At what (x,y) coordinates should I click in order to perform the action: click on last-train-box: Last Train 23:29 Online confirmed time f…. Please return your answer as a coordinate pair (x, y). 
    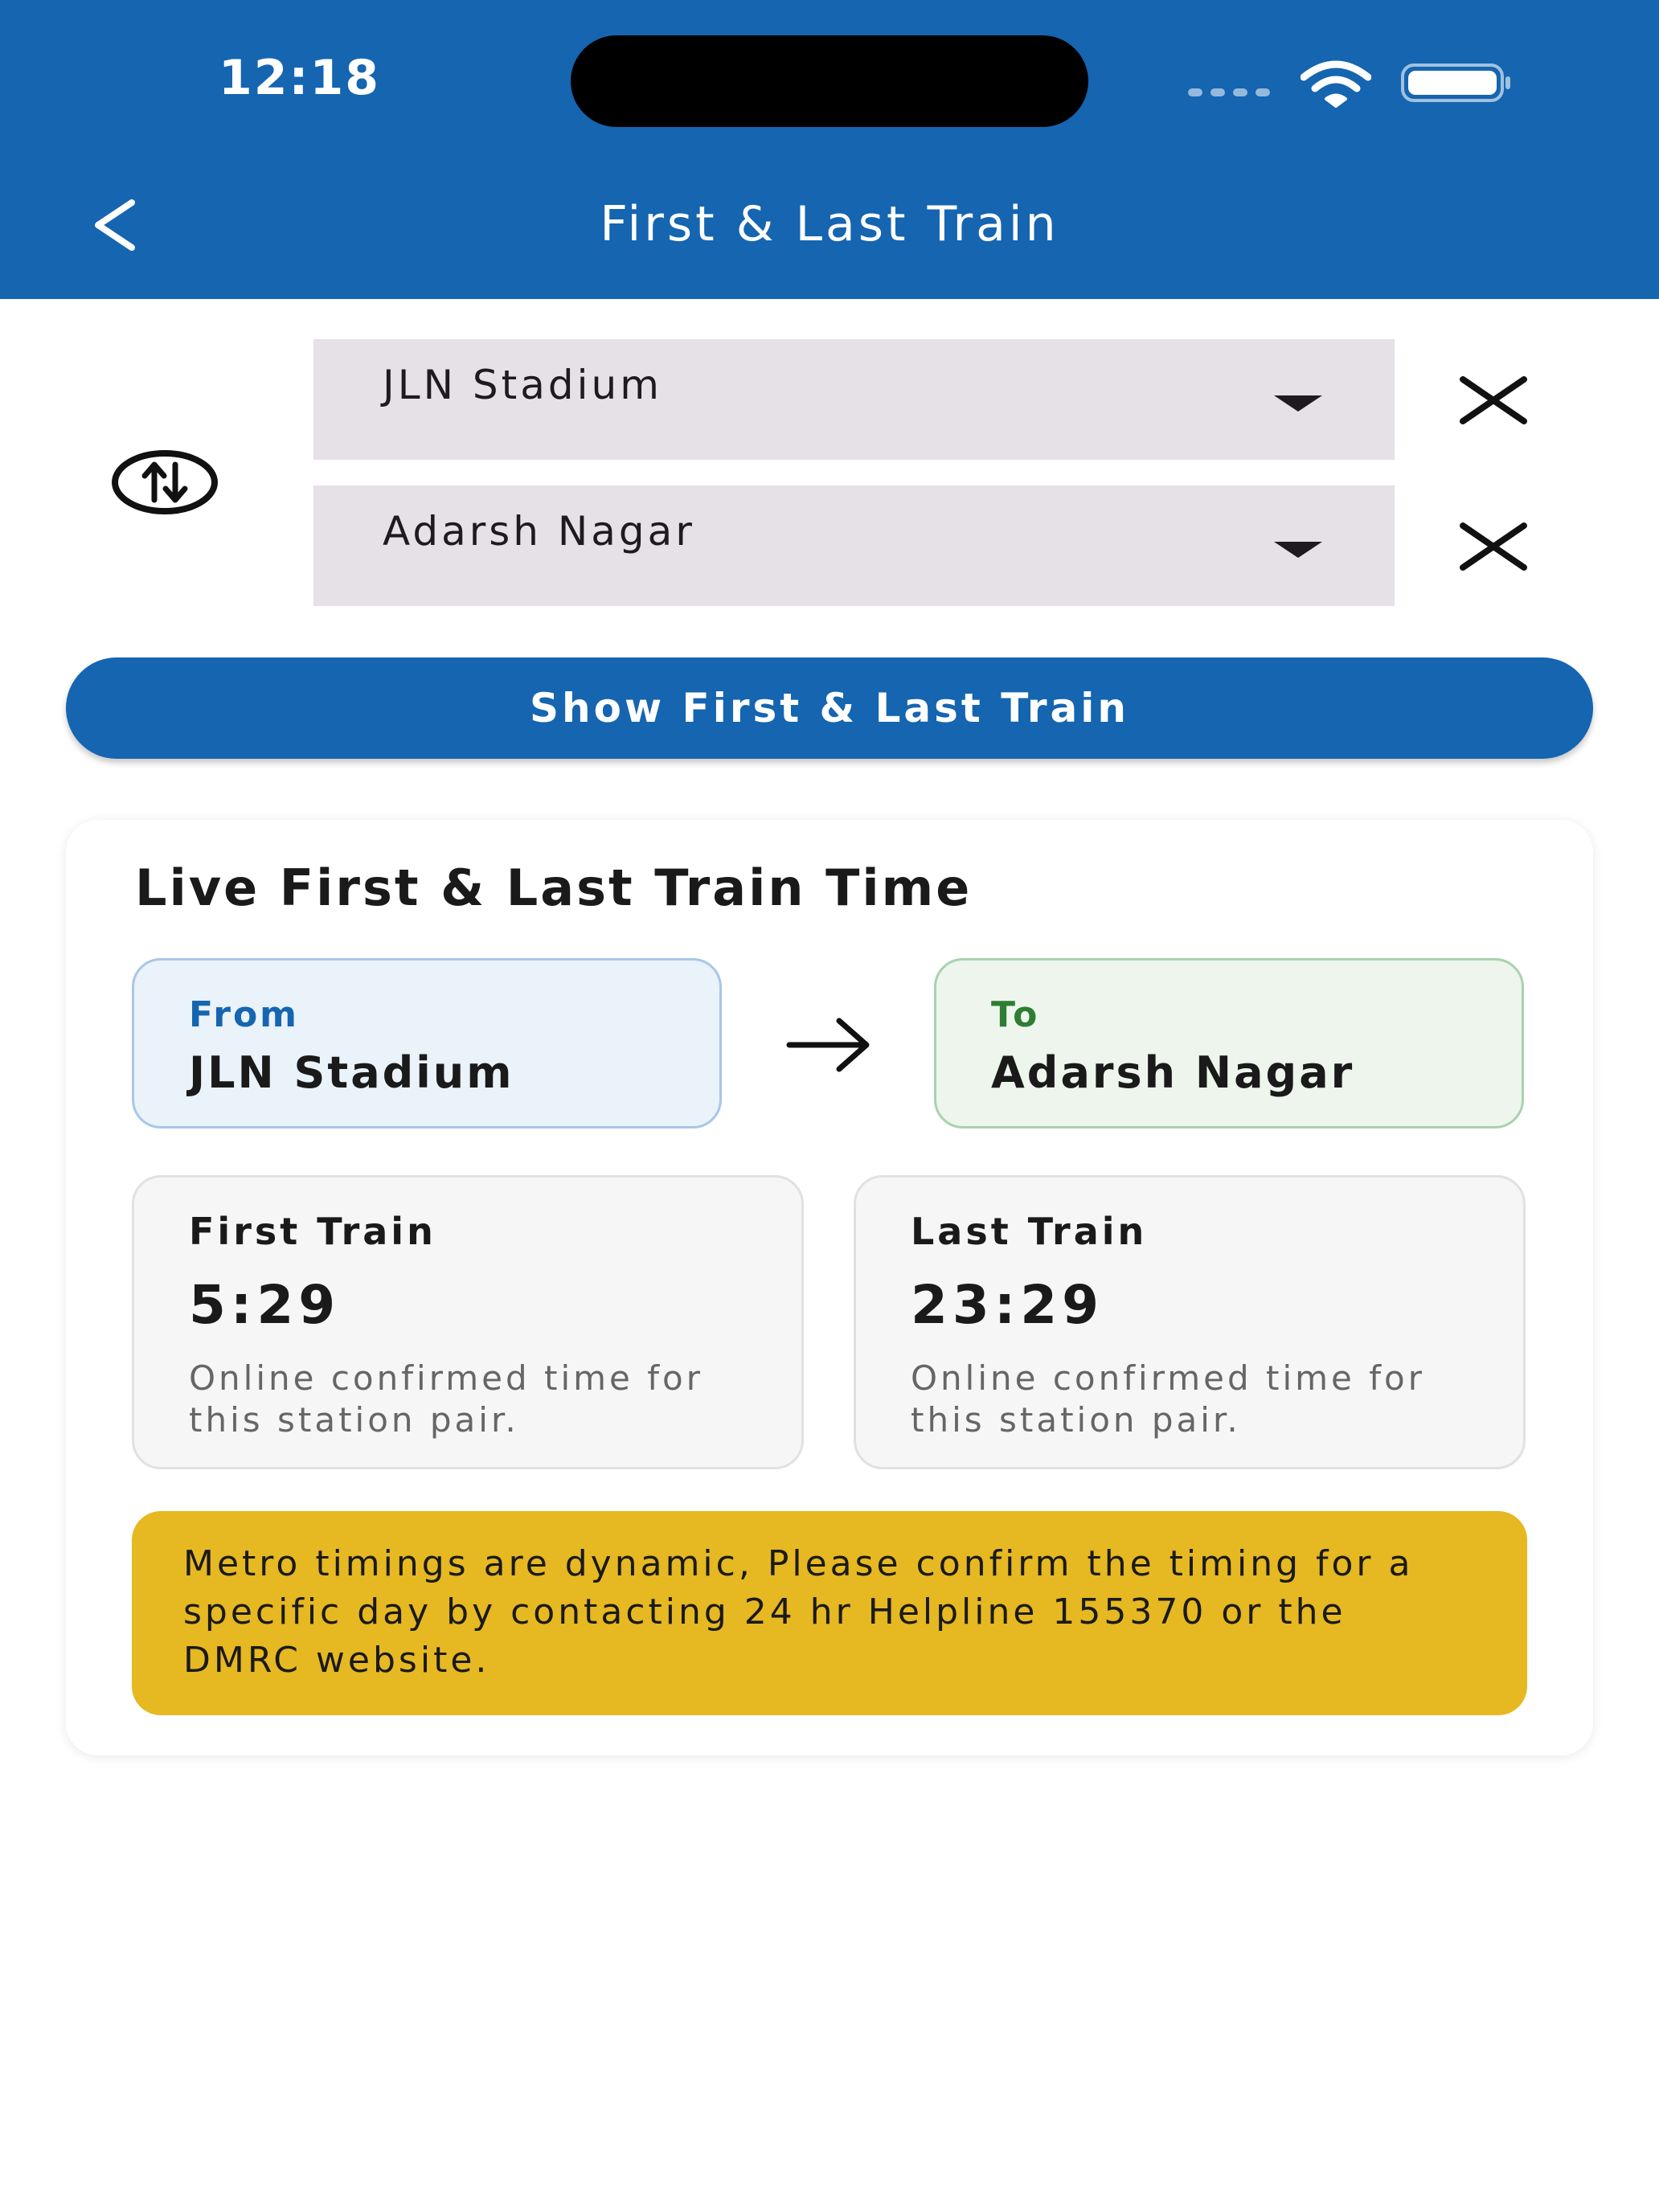
    Looking at the image, I should click on (1190, 1322).